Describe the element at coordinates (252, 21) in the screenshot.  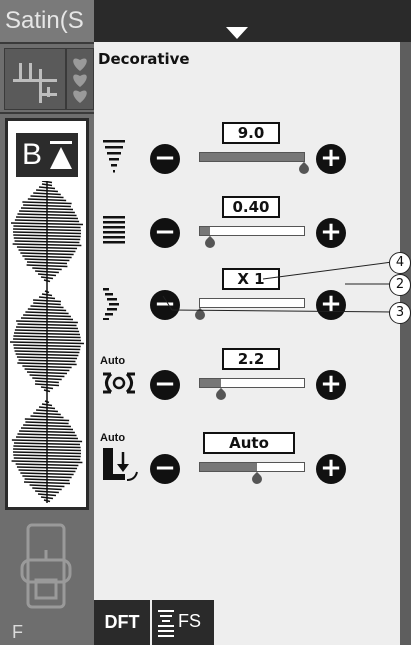
I see `panel-header` at that location.